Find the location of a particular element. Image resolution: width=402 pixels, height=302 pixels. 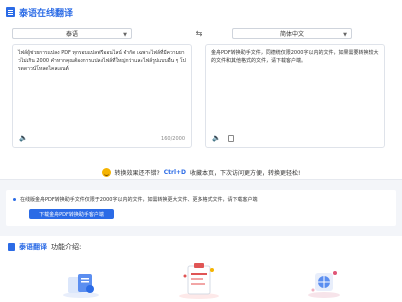

page-title: 泰语在线翻译 is located at coordinates (46, 13).